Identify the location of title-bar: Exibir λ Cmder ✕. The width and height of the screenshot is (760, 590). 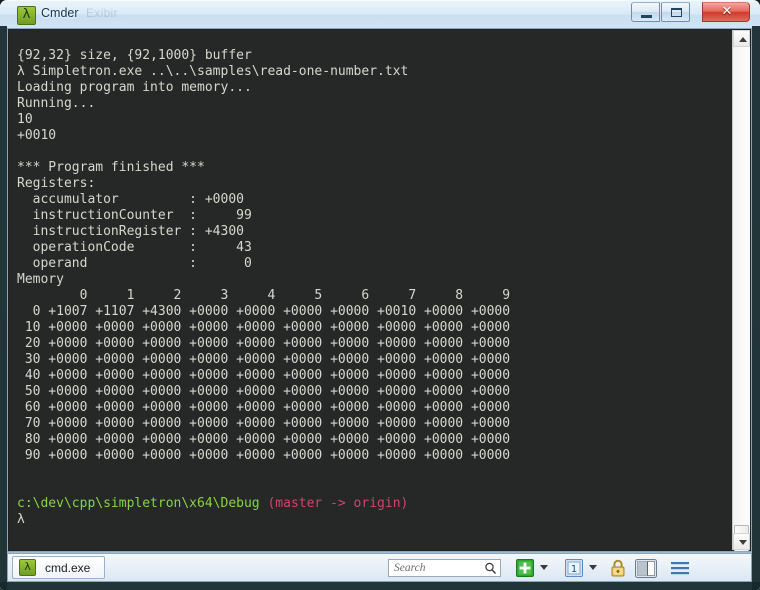
(380, 14).